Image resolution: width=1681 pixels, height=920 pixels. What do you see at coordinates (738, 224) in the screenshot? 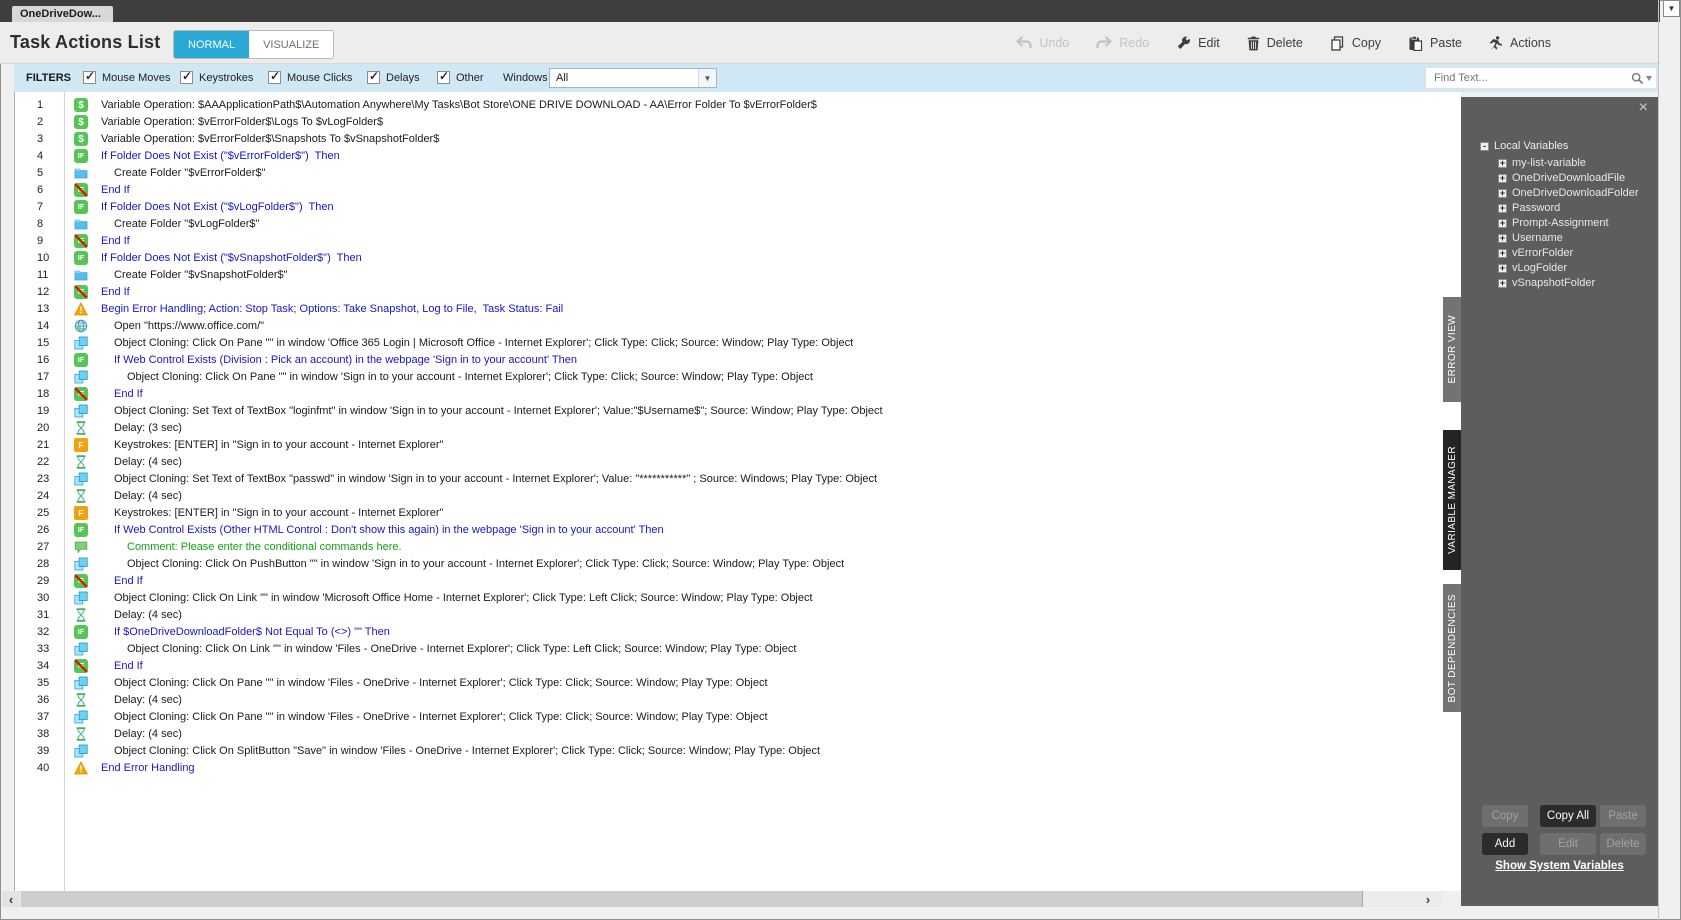
I see `action-row: 8 Create Folder "$vLogFolder$"` at bounding box center [738, 224].